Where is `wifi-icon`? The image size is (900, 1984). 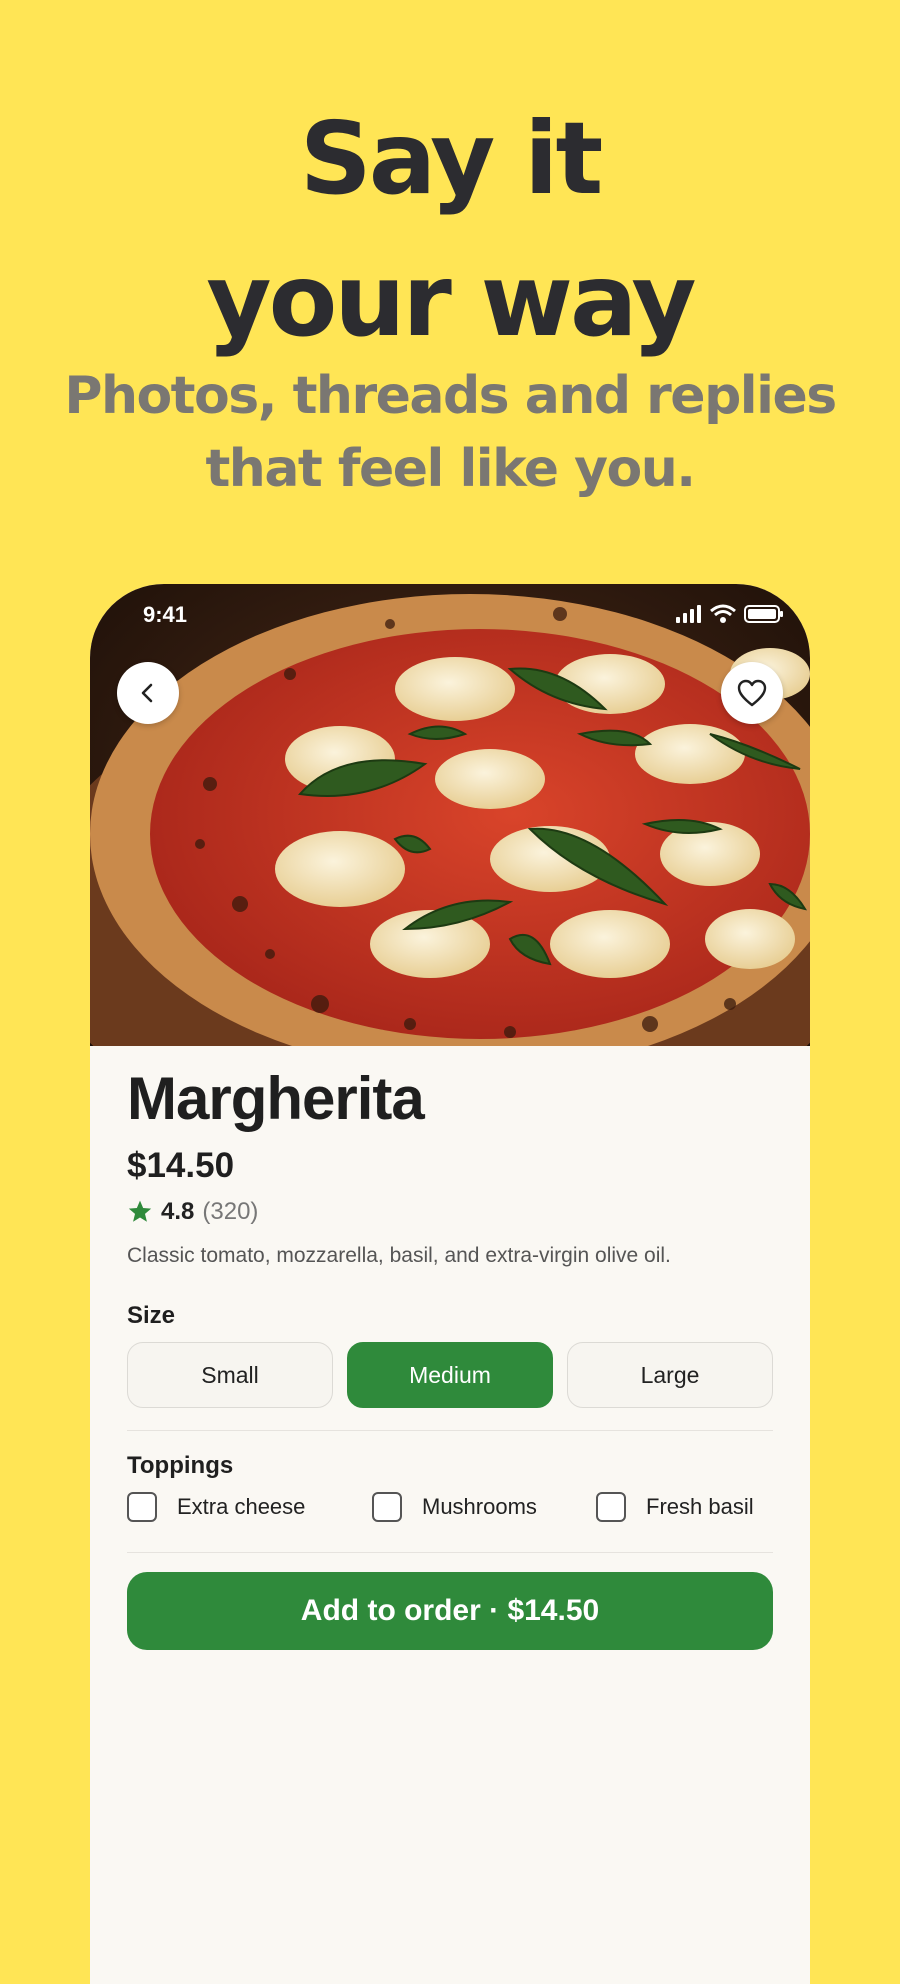
wifi-icon is located at coordinates (723, 613).